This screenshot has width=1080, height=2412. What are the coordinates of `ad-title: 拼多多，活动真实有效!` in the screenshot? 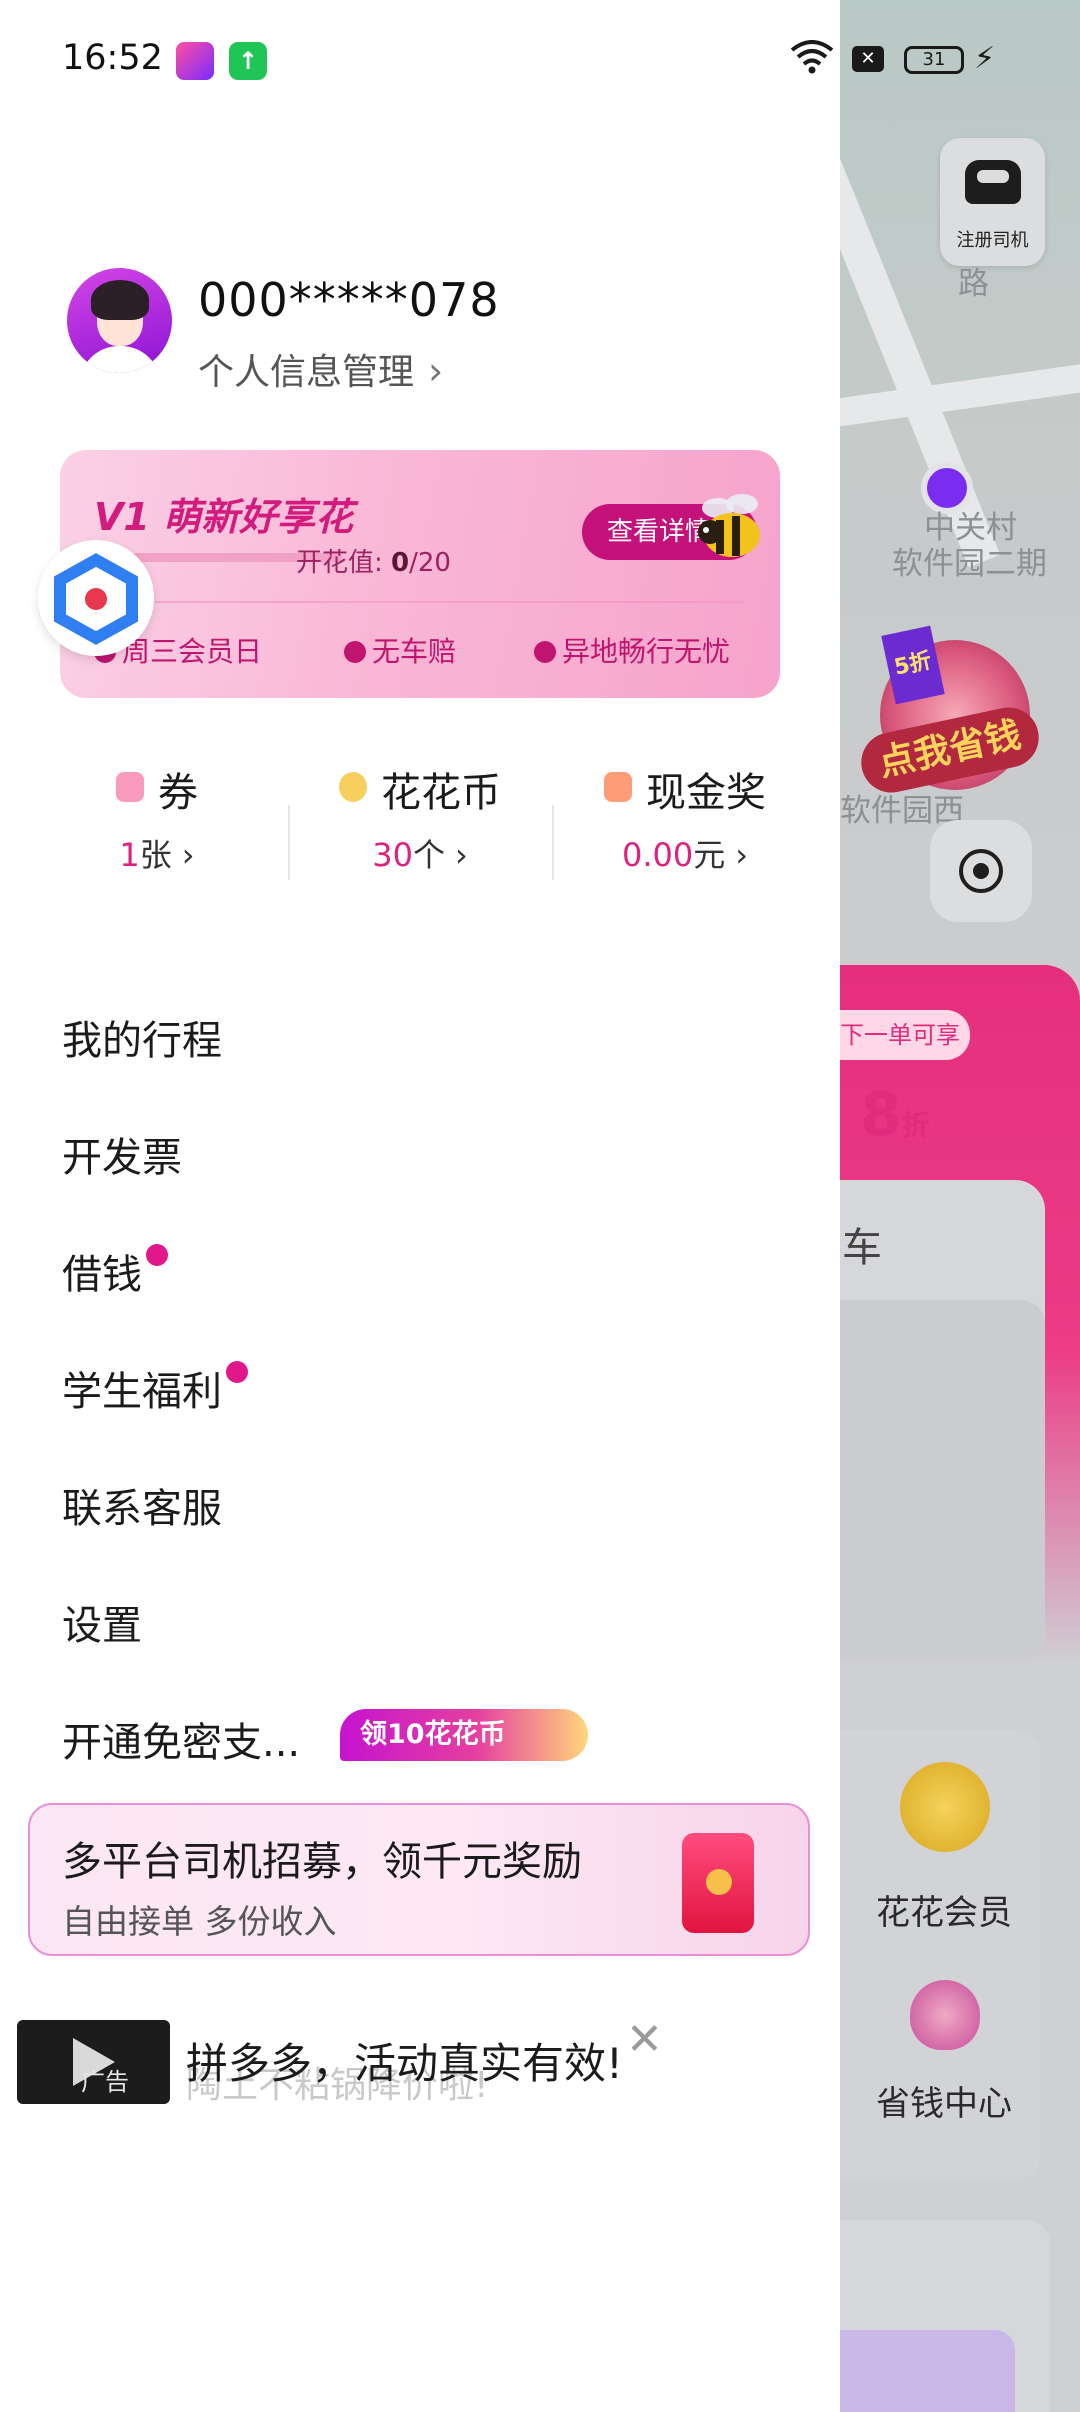 It's located at (404, 2060).